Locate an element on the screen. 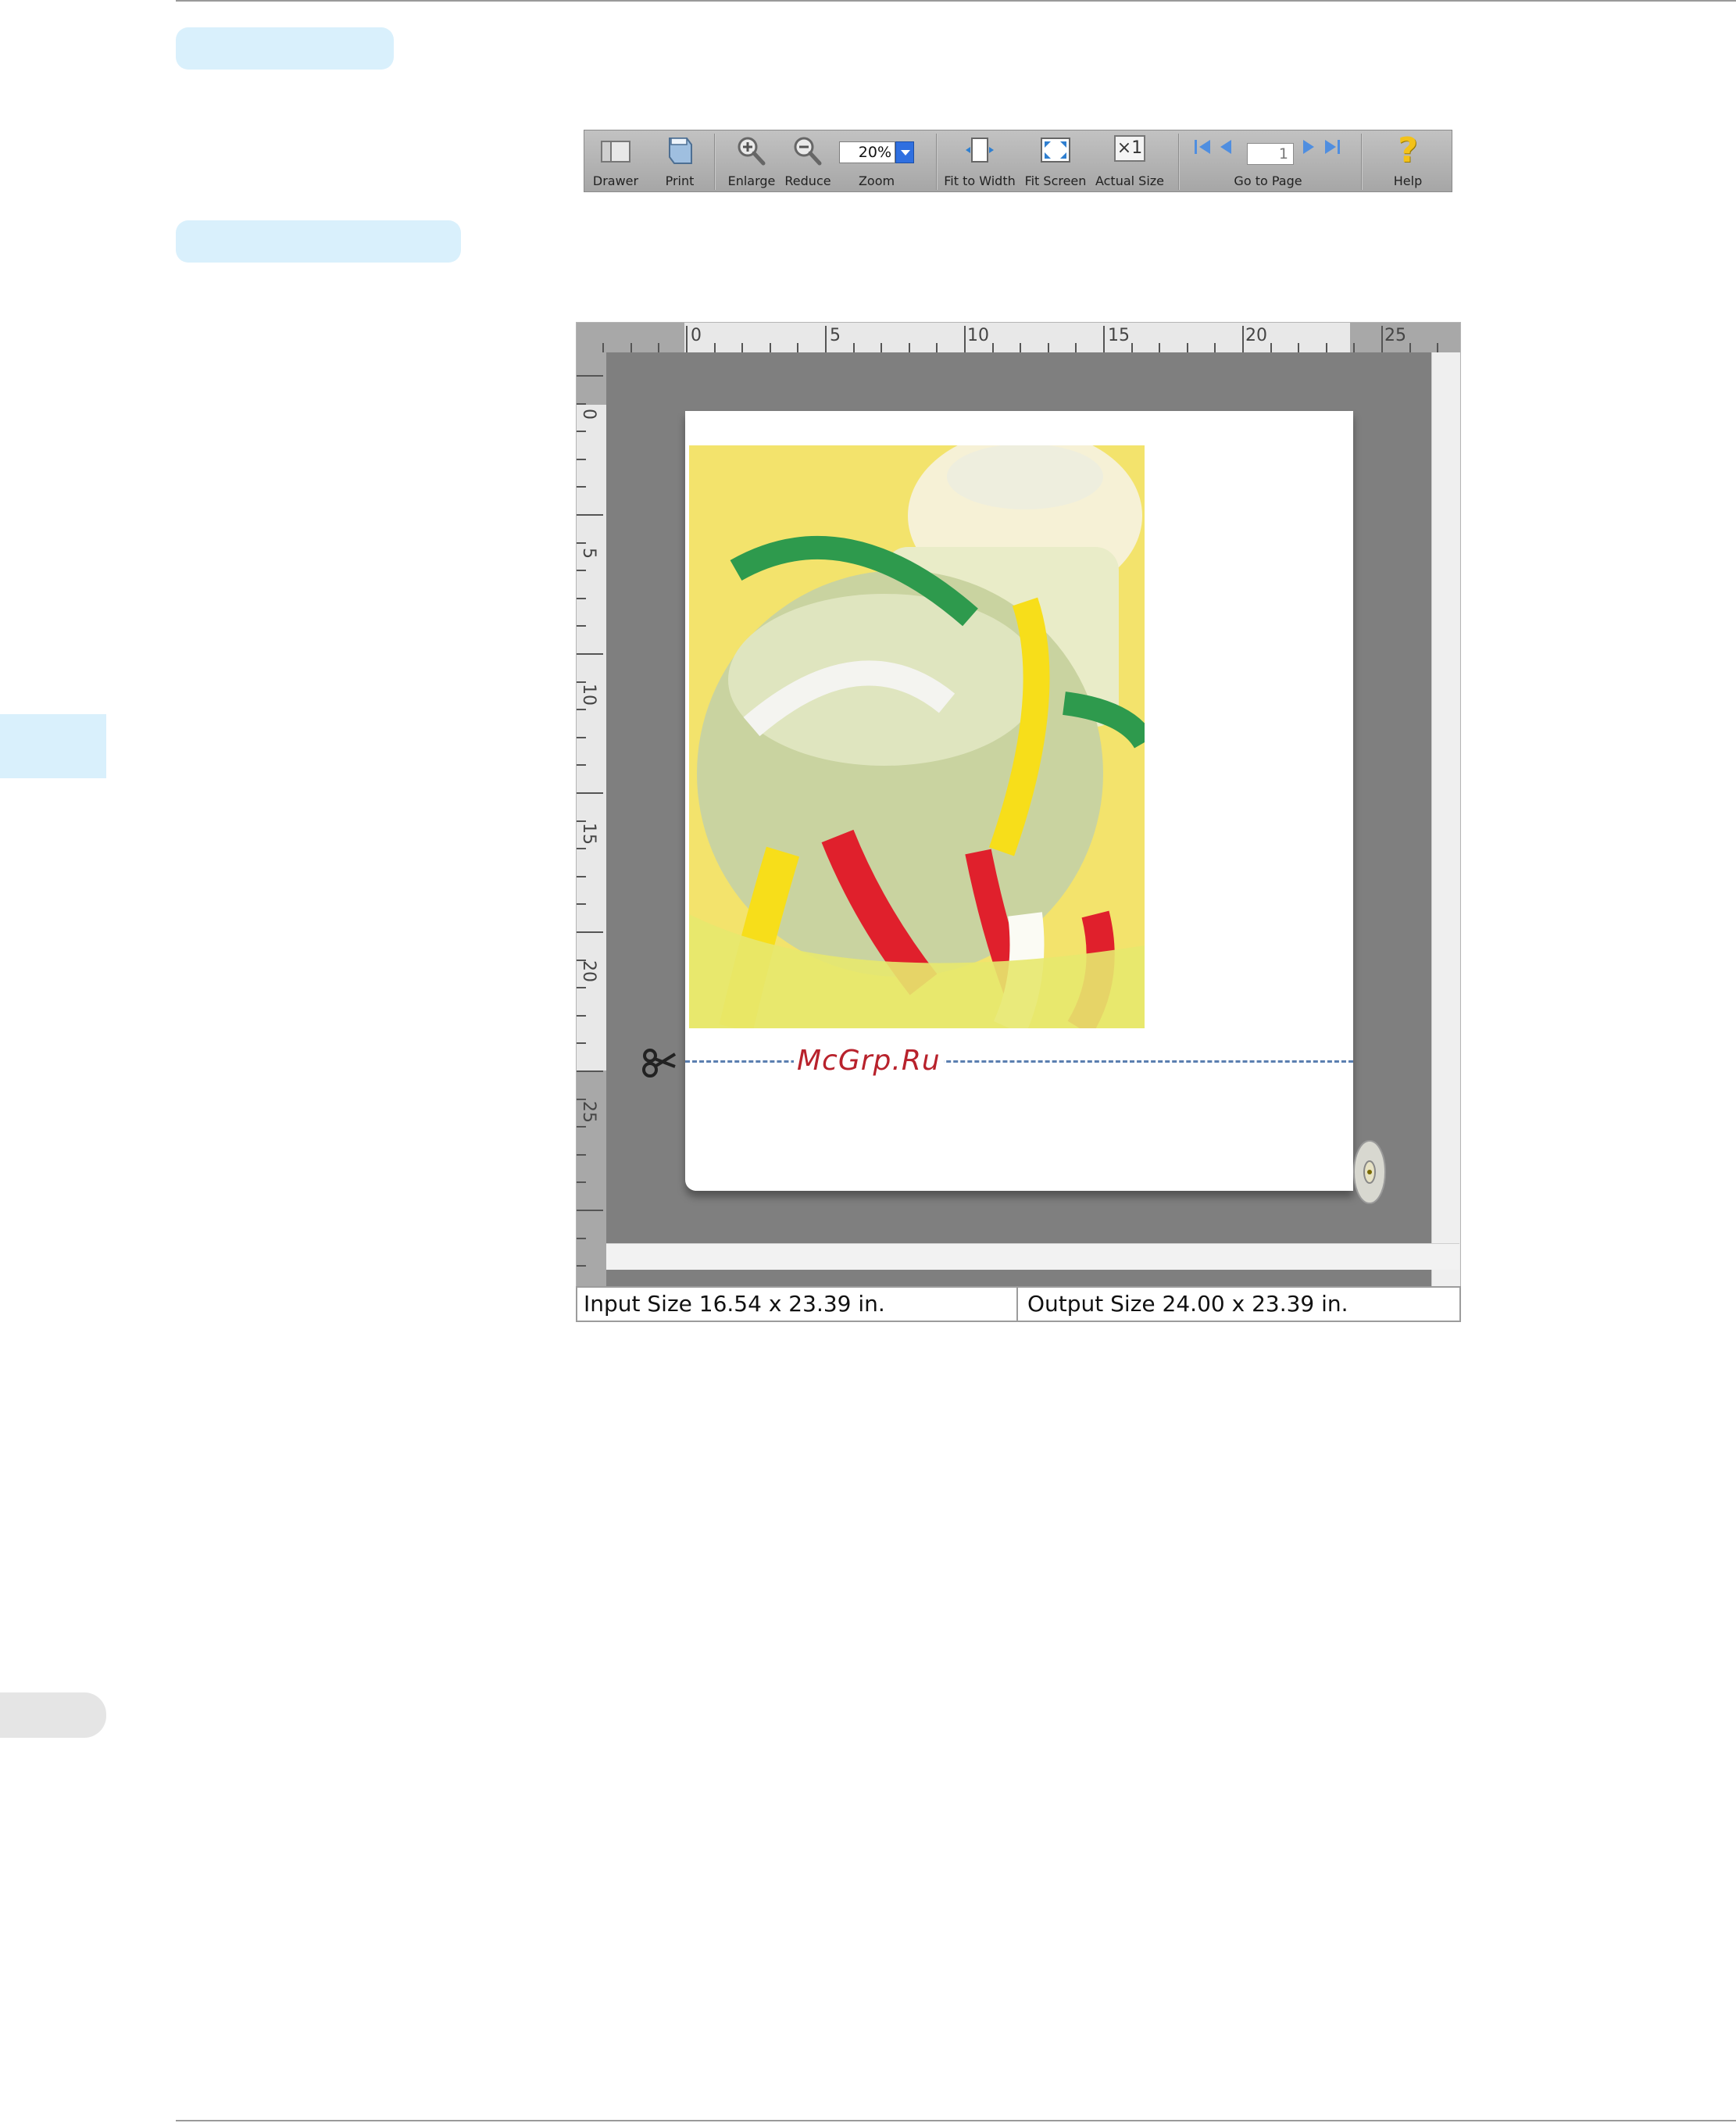 This screenshot has width=1736, height=2123. section-heading-pill is located at coordinates (285, 49).